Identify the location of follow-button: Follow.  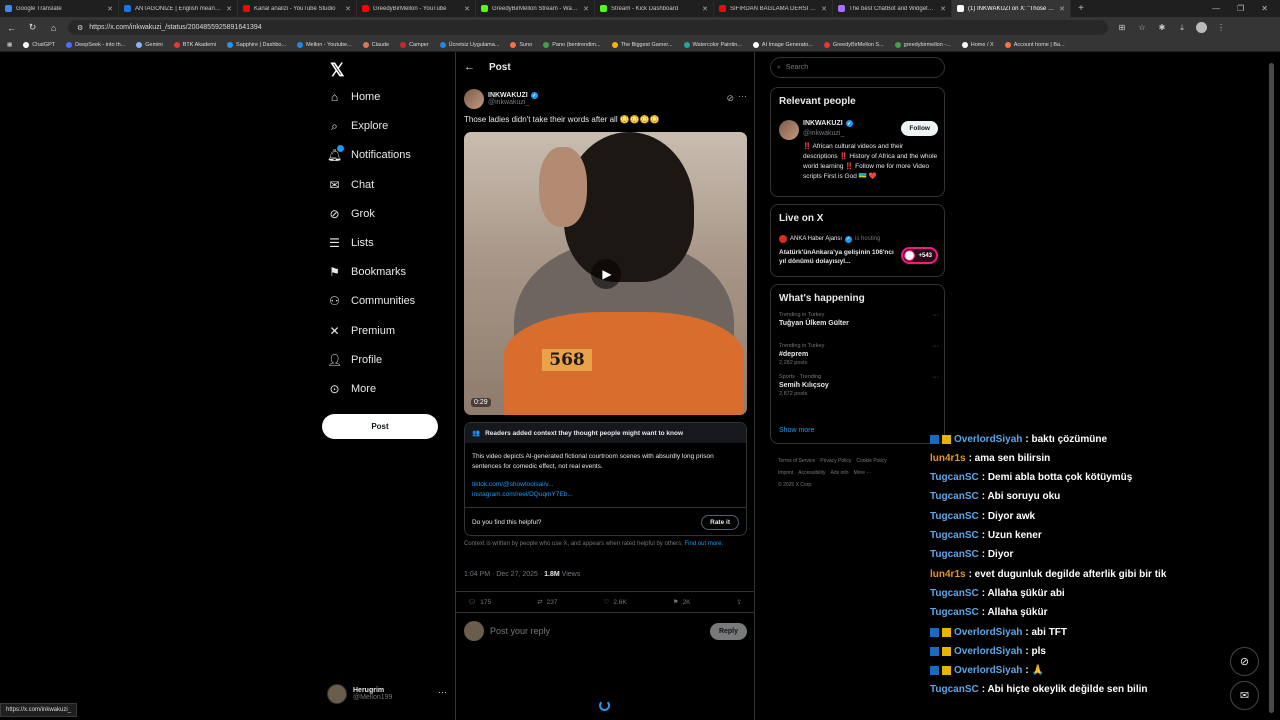
(919, 128).